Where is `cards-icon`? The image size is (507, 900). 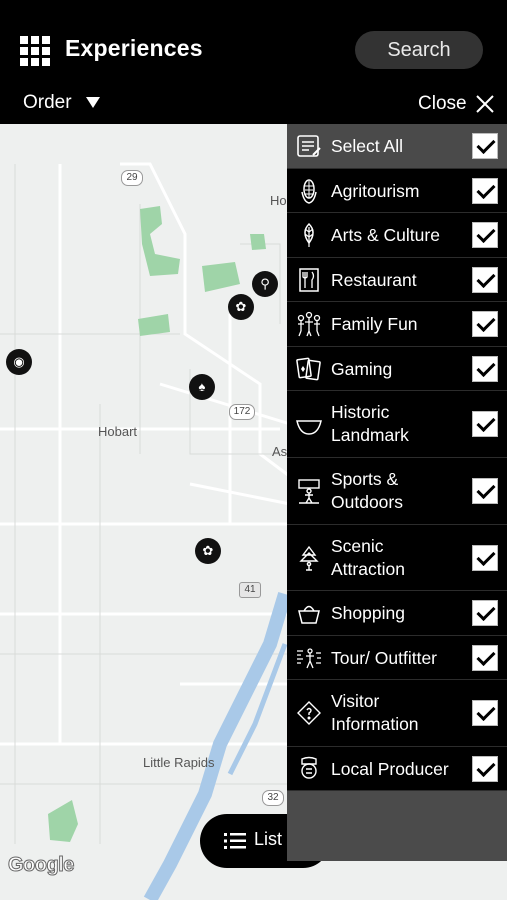 cards-icon is located at coordinates (308, 369).